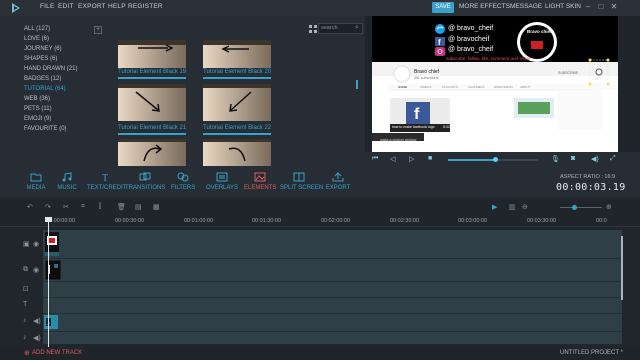 Image resolution: width=640 pixels, height=360 pixels. Describe the element at coordinates (302, 188) in the screenshot. I see `tool-label: SPLIT SCREEN` at that location.